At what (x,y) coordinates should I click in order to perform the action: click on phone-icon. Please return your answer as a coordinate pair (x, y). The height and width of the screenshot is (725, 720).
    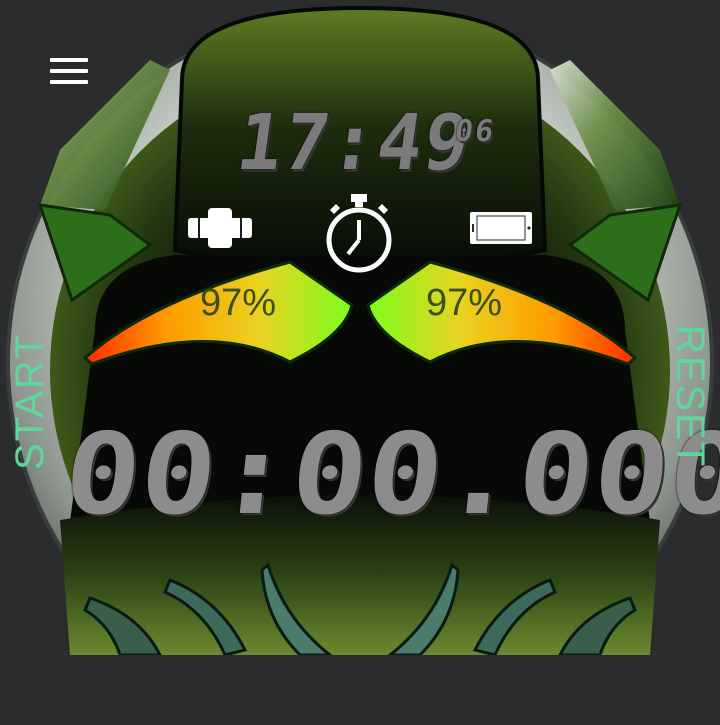
    Looking at the image, I should click on (501, 228).